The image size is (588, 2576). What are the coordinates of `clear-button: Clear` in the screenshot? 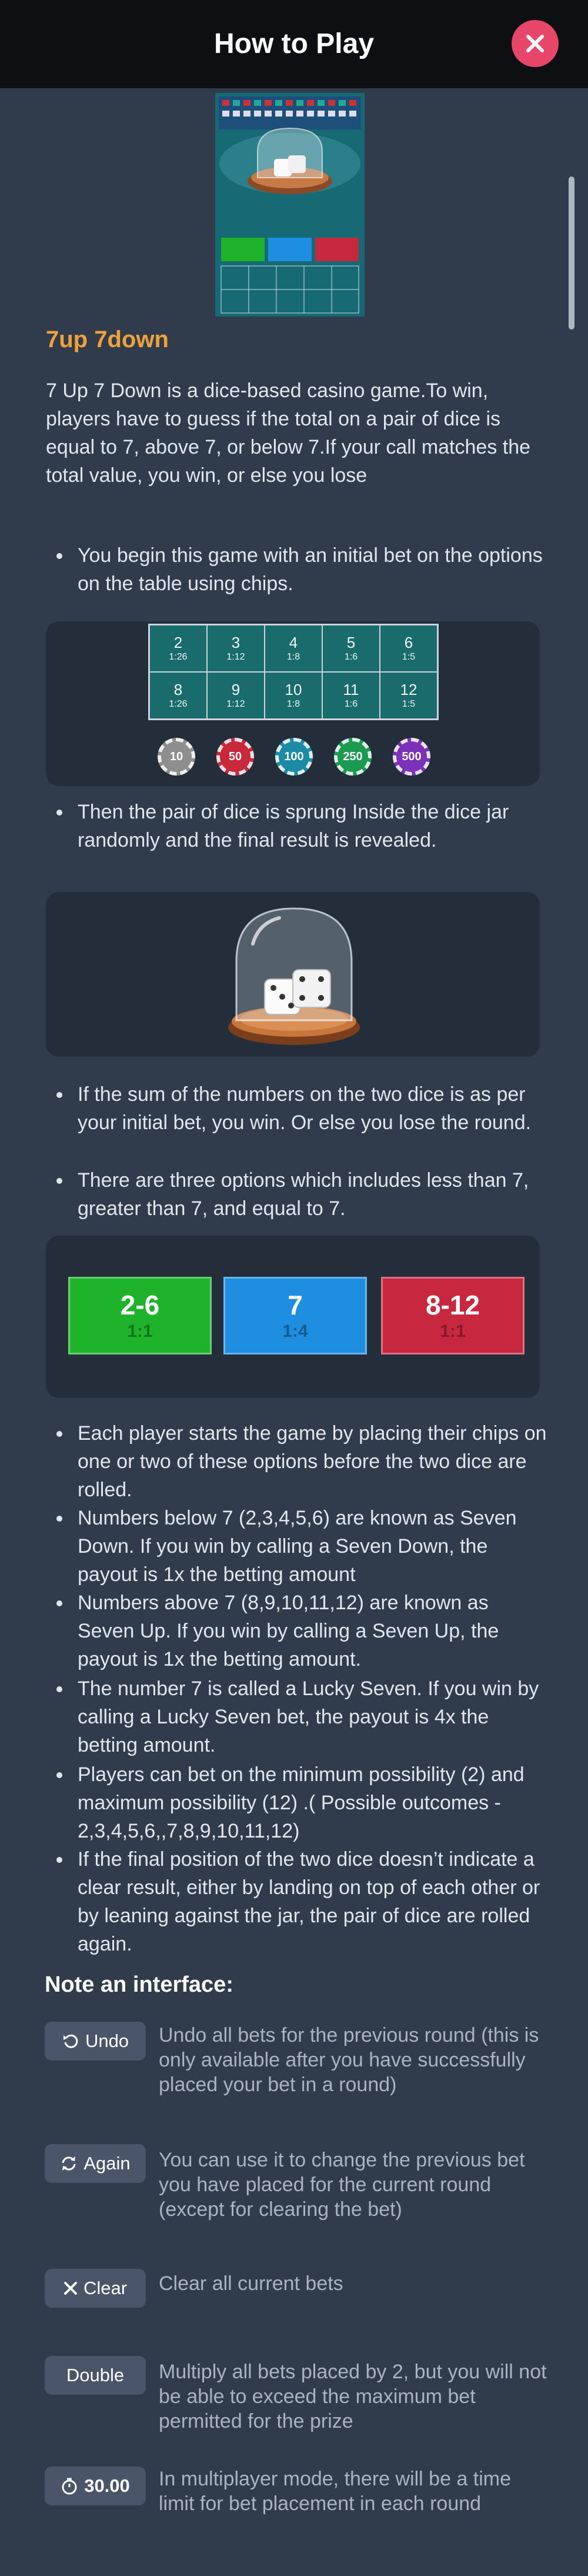 It's located at (95, 2288).